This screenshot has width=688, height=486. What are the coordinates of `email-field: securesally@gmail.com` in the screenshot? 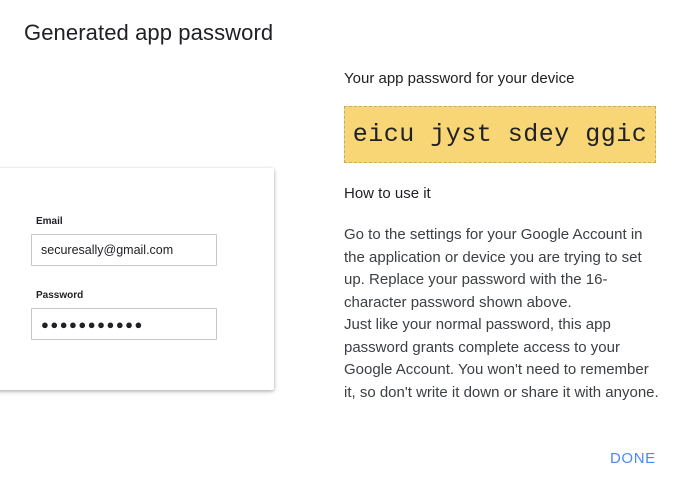 It's located at (124, 250).